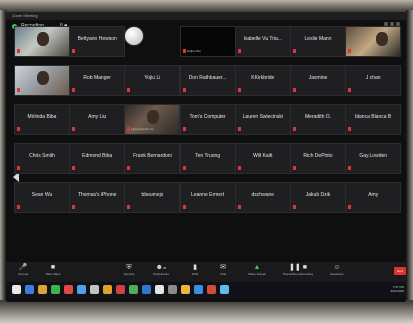 This screenshot has height=324, width=413. I want to click on participant-tile: Gay.Lowden, so click(373, 158).